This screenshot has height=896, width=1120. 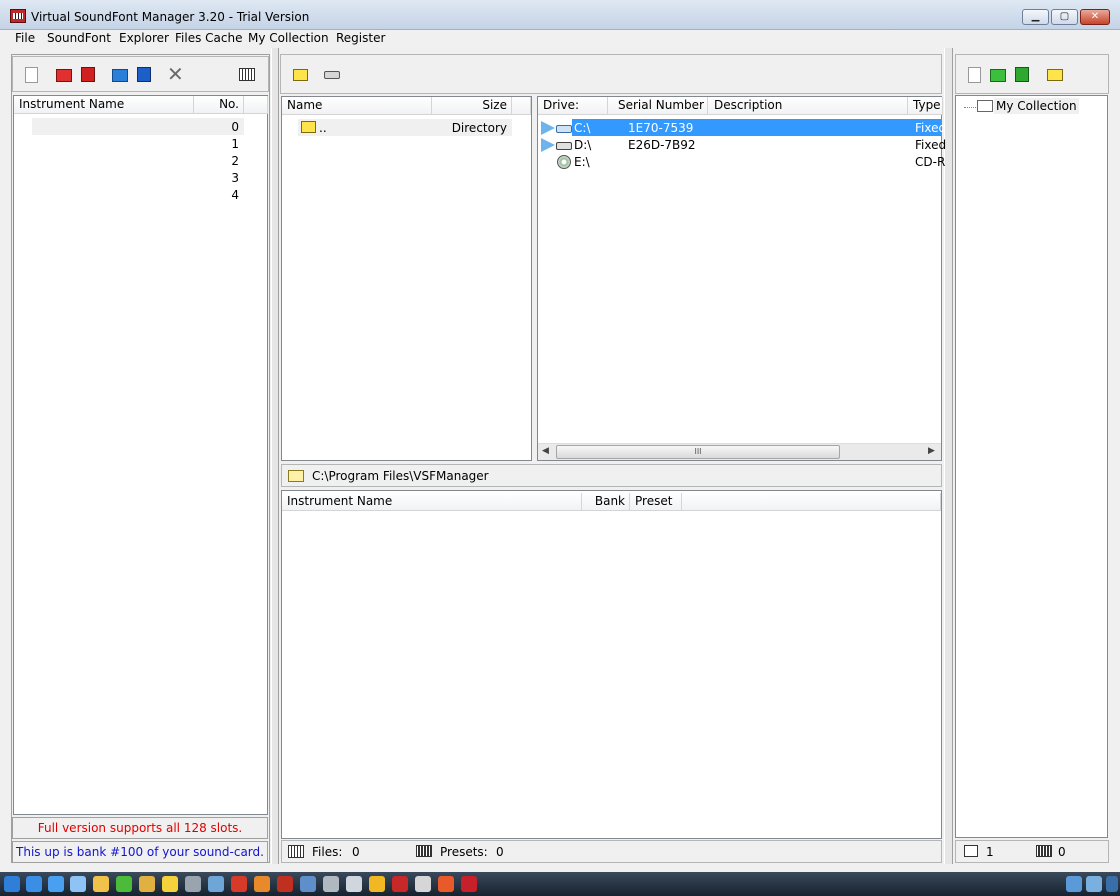 What do you see at coordinates (201, 144) in the screenshot?
I see `slot-number: 1` at bounding box center [201, 144].